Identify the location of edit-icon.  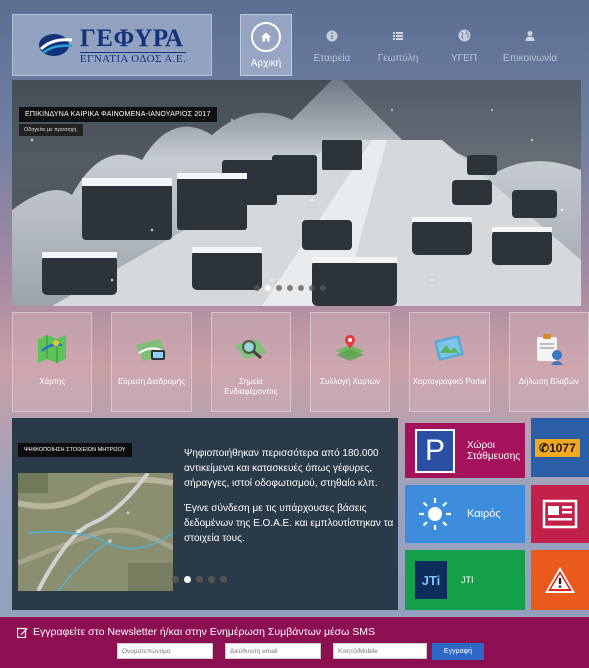
(22, 632).